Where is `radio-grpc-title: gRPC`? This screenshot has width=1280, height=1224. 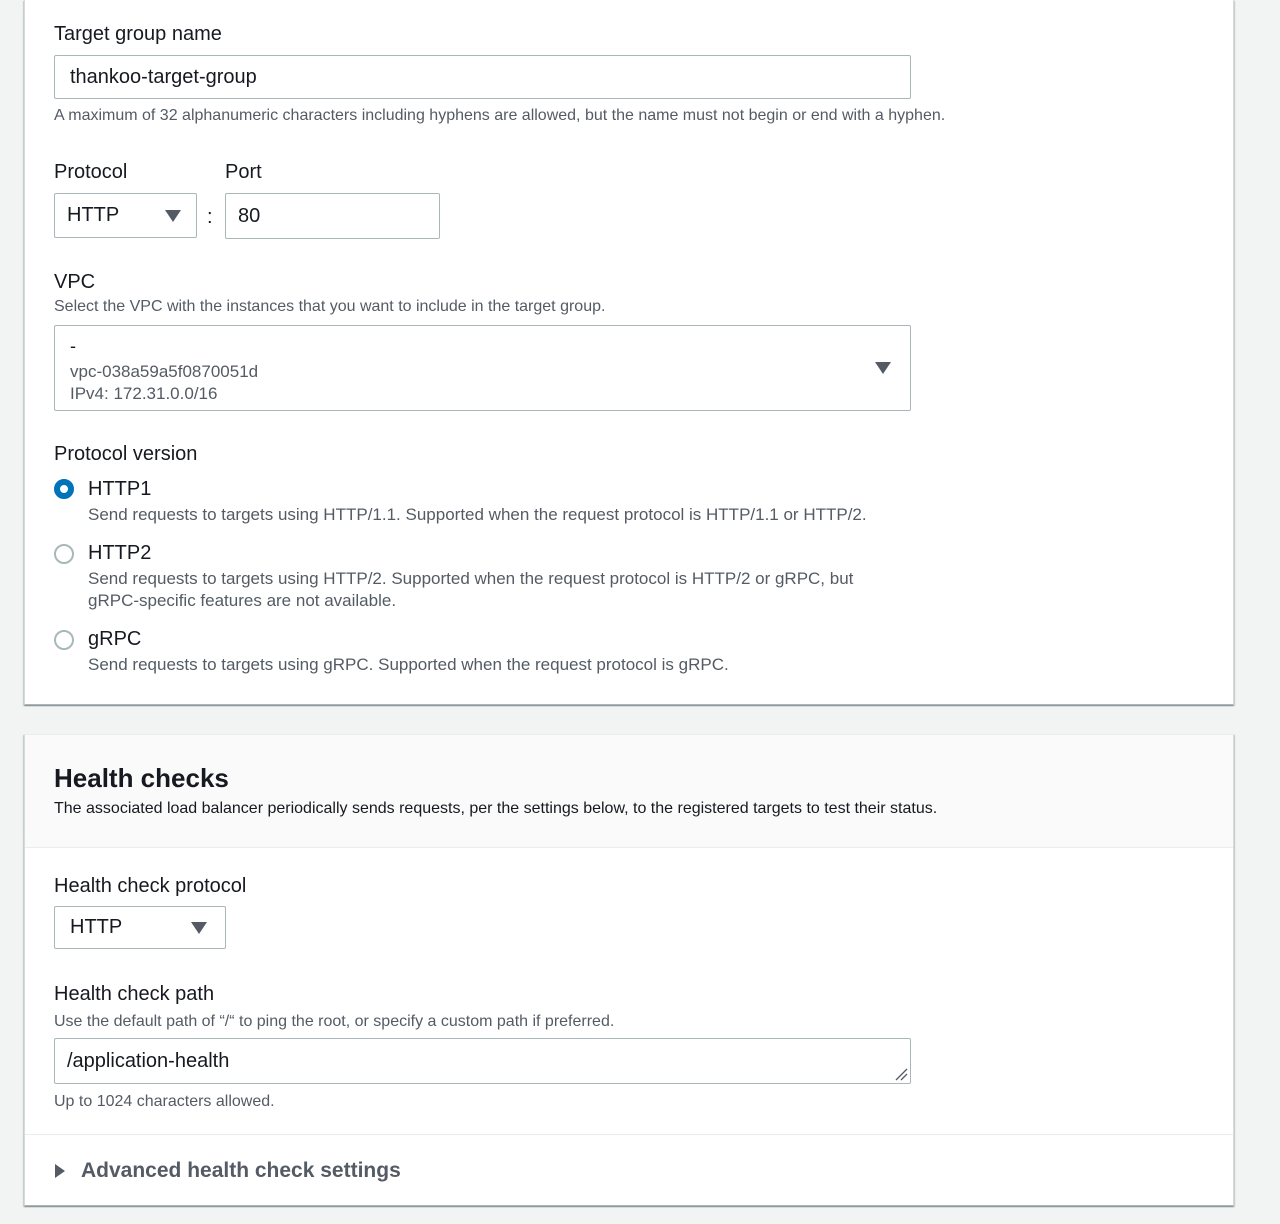 radio-grpc-title: gRPC is located at coordinates (115, 639).